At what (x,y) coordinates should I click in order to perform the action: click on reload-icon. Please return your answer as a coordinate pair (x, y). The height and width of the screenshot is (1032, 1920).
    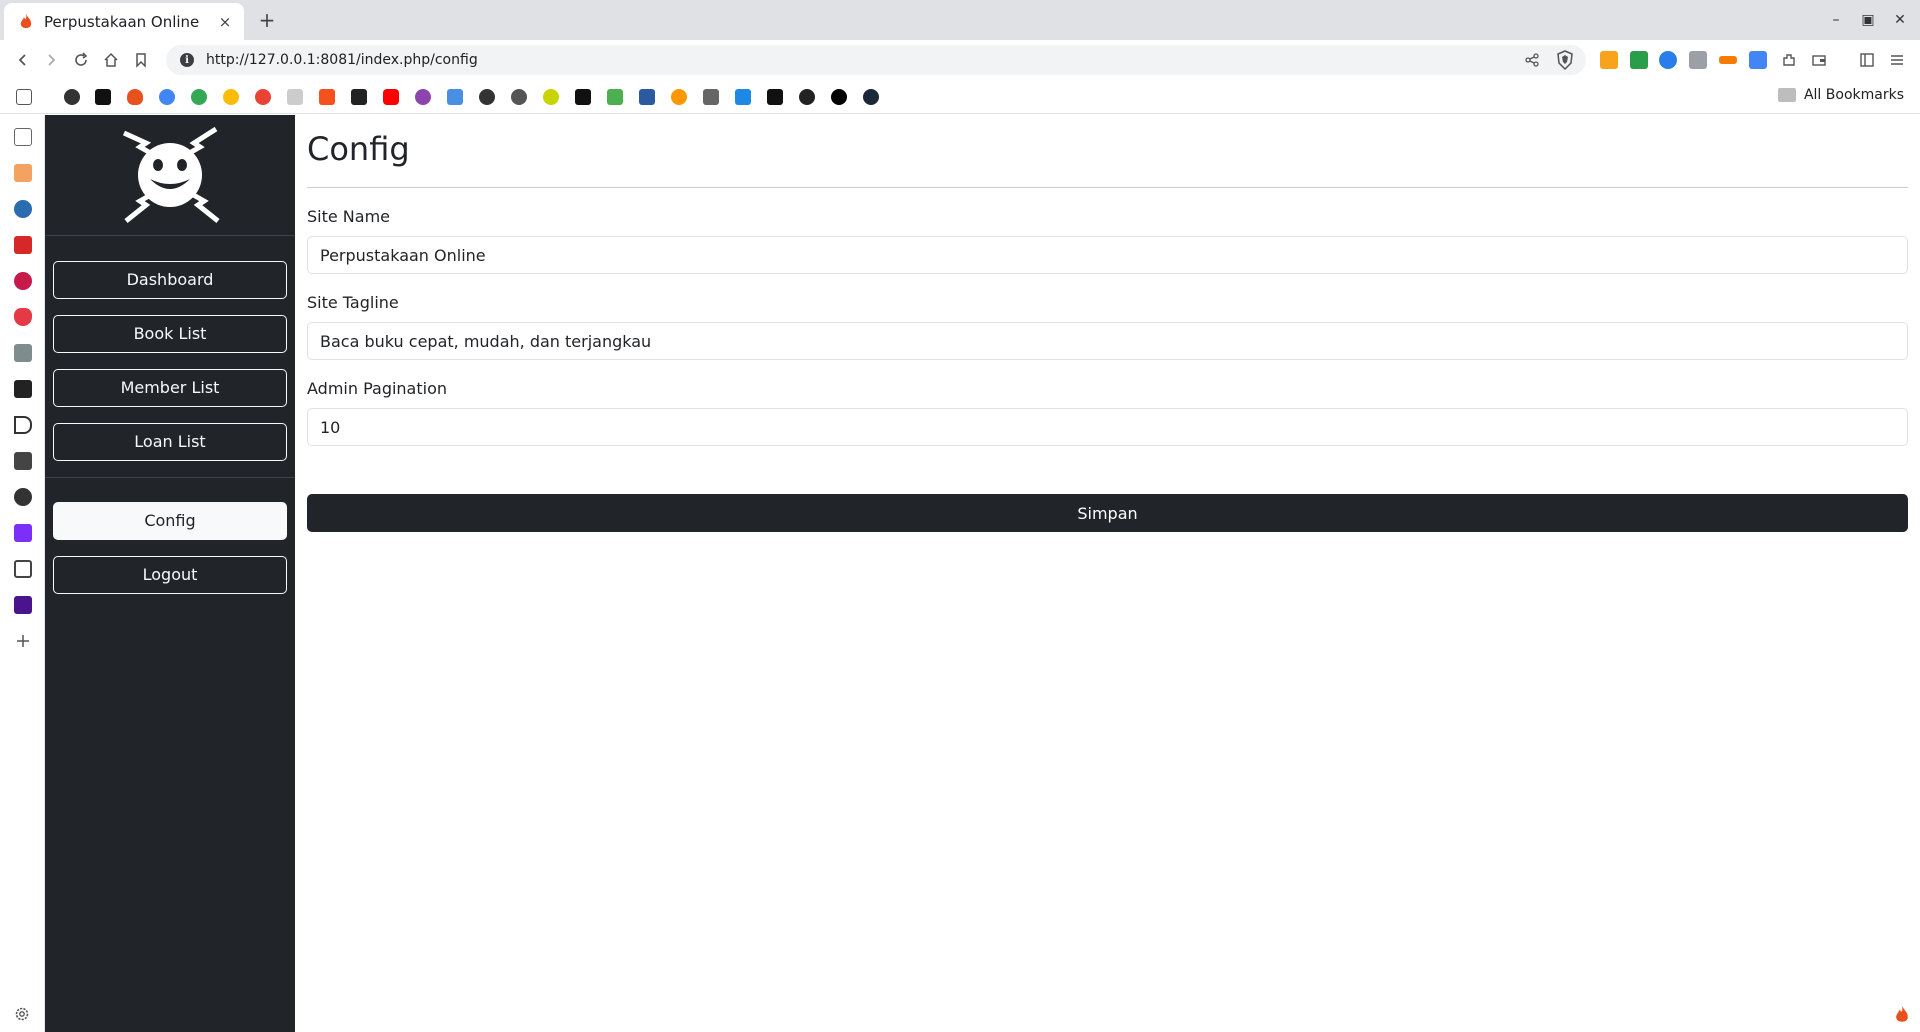
    Looking at the image, I should click on (81, 60).